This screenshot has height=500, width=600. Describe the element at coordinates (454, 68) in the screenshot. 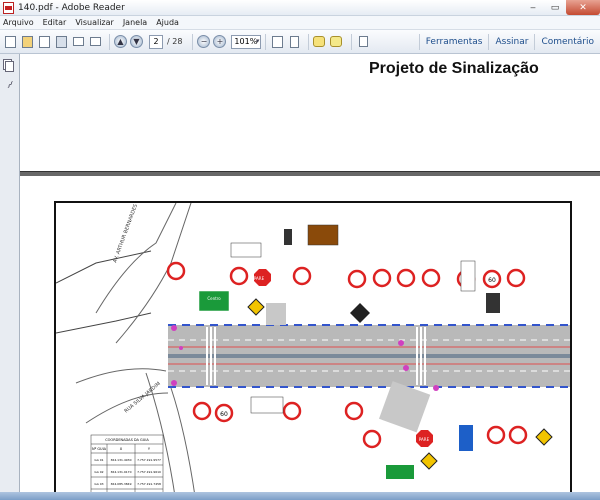

I see `page-title: Projeto de Sinalização` at that location.